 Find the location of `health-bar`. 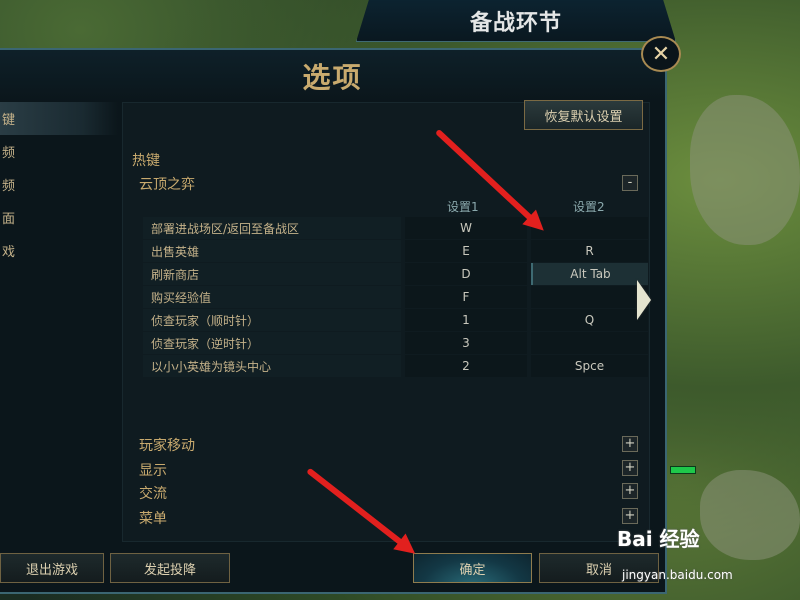

health-bar is located at coordinates (683, 470).